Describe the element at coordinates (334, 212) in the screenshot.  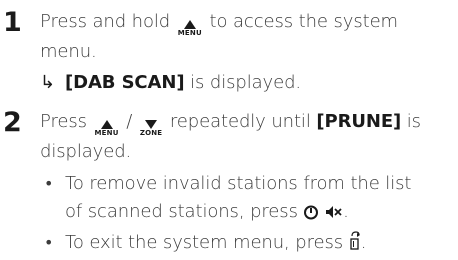
I see `mute-icon` at that location.